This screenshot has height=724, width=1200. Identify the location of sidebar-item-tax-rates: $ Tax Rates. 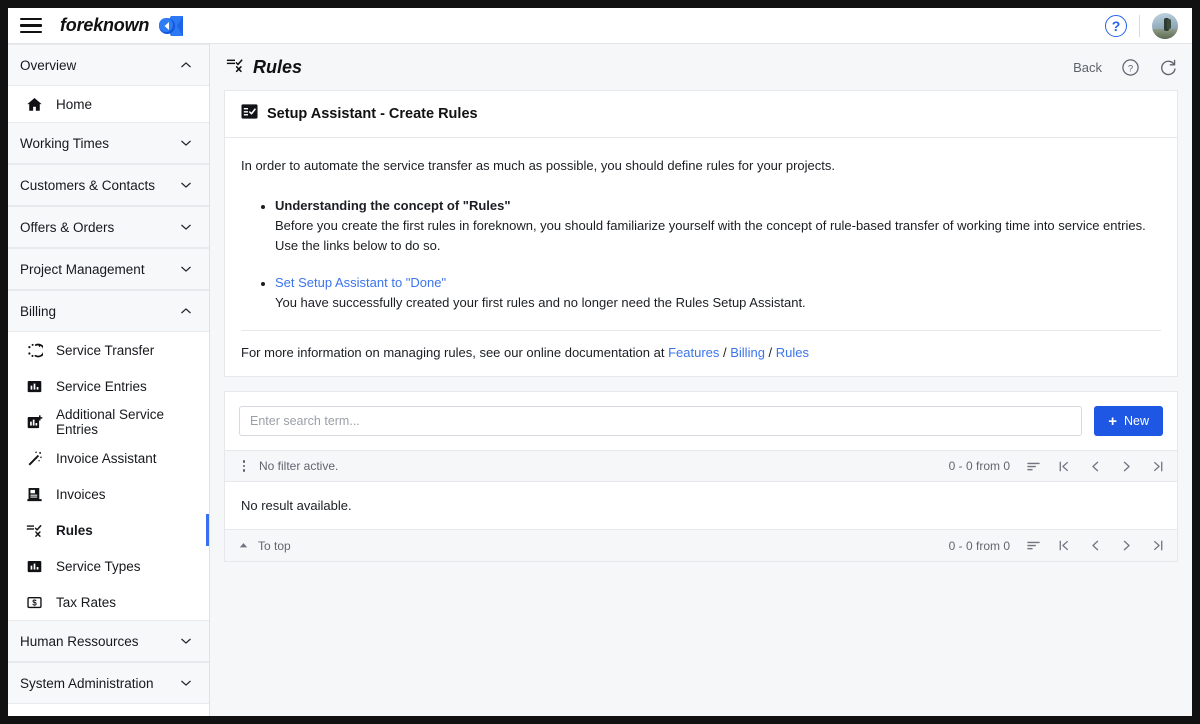
(108, 602).